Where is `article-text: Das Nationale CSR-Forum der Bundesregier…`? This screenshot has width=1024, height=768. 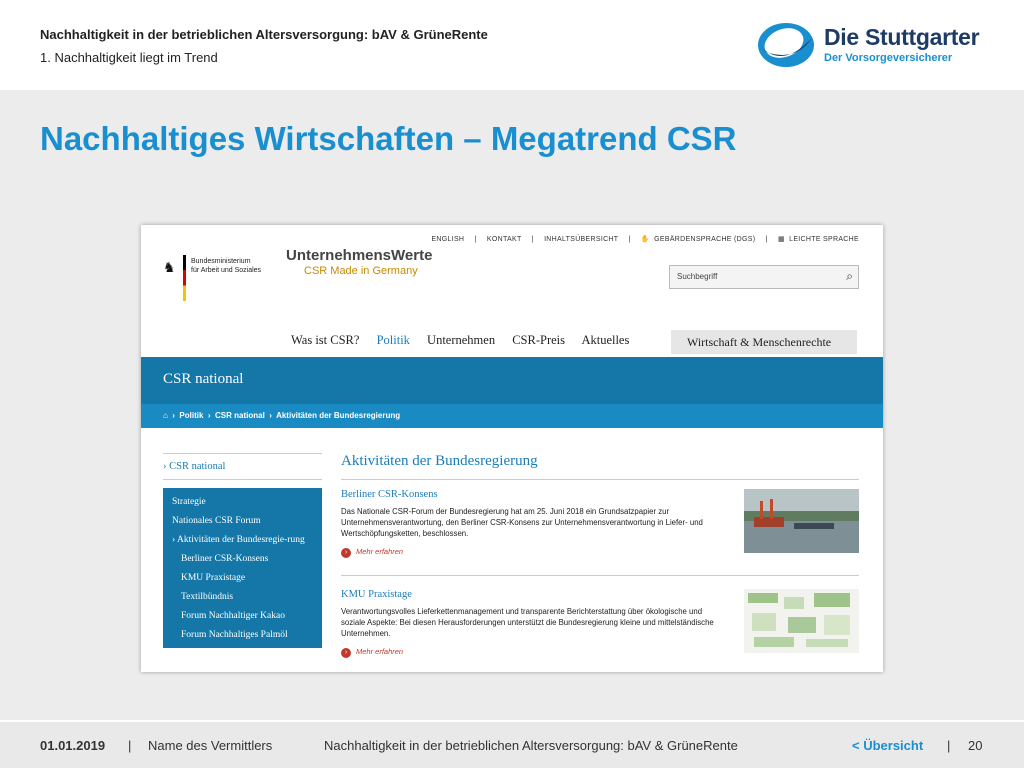 article-text: Das Nationale CSR-Forum der Bundesregier… is located at coordinates (522, 522).